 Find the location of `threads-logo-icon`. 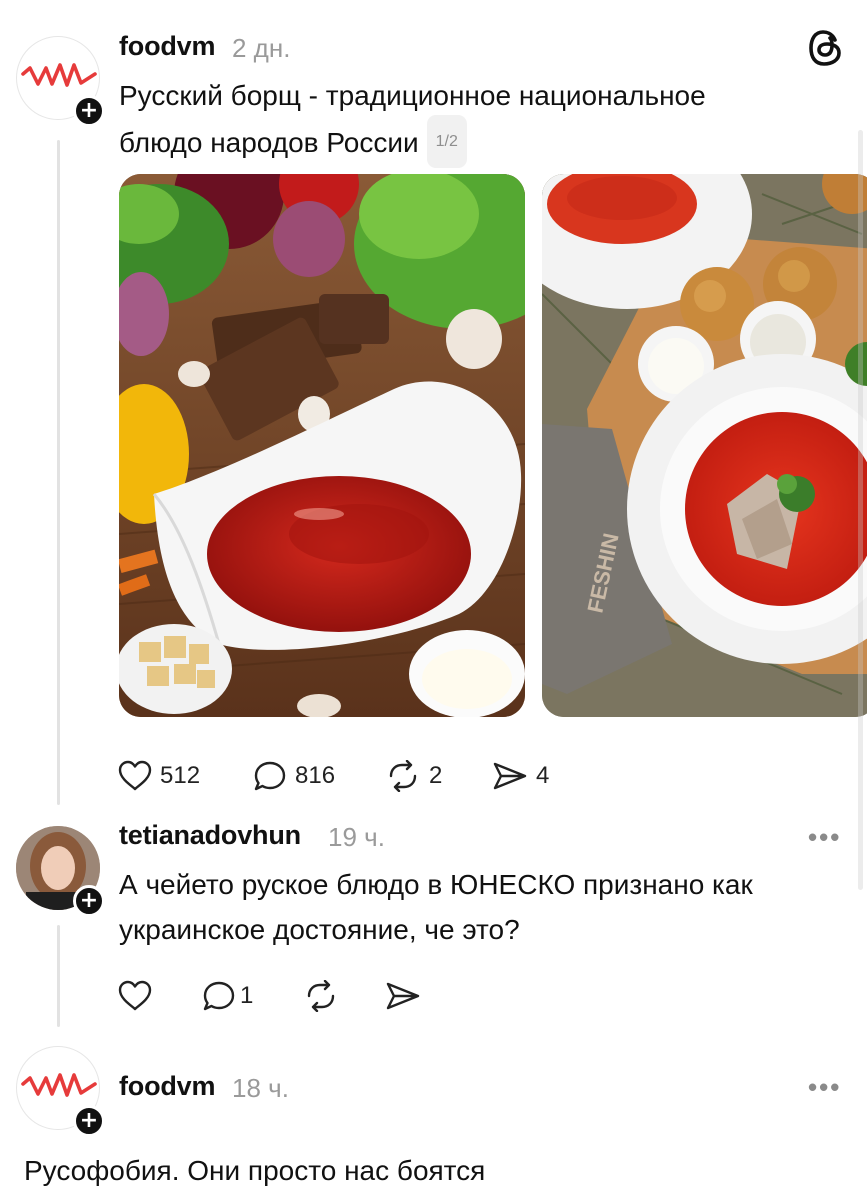

threads-logo-icon is located at coordinates (826, 48).